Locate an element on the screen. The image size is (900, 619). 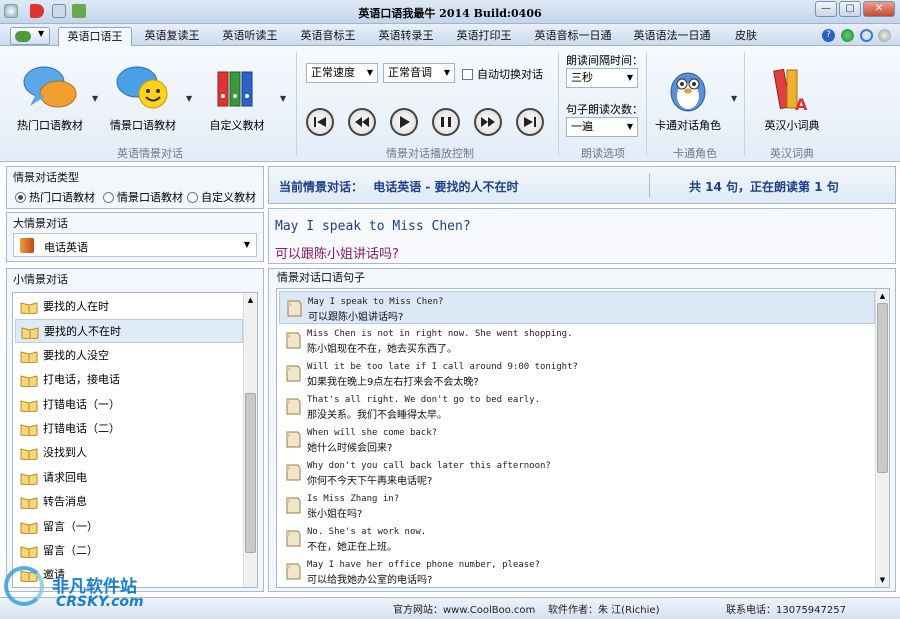
list-item: 要找的人没空 is located at coordinates (129, 356).